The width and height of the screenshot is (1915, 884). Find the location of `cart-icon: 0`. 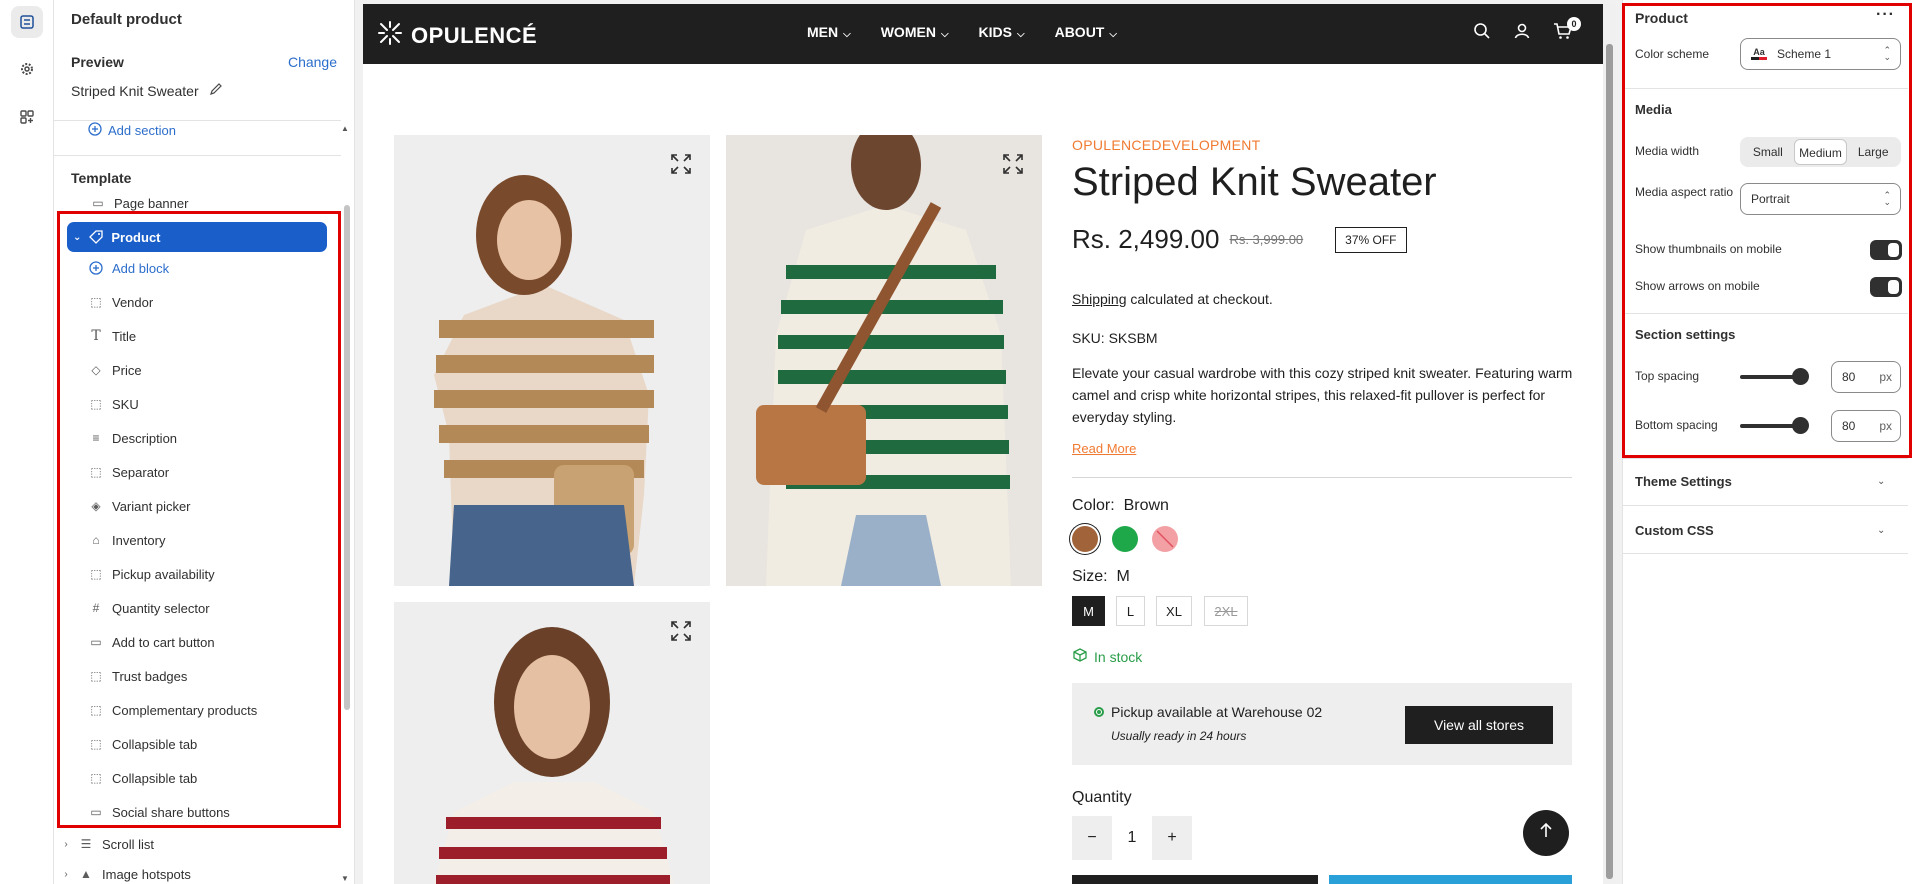

cart-icon: 0 is located at coordinates (1567, 31).